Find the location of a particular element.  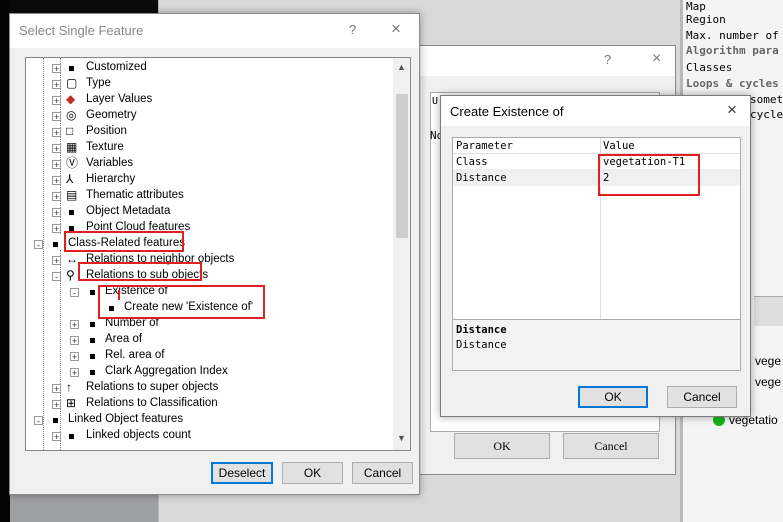

tree-item: + ⊞ Relations to Classification is located at coordinates (209, 404).